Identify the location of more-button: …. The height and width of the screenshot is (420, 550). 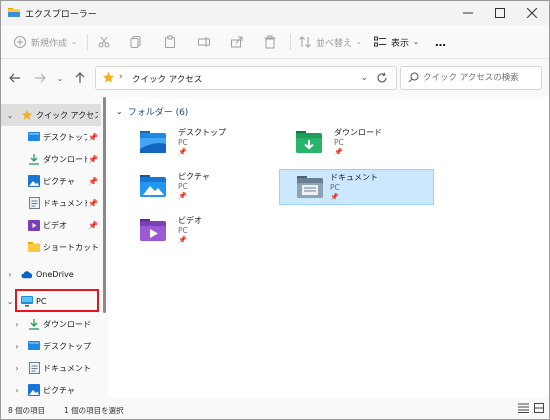
(440, 42).